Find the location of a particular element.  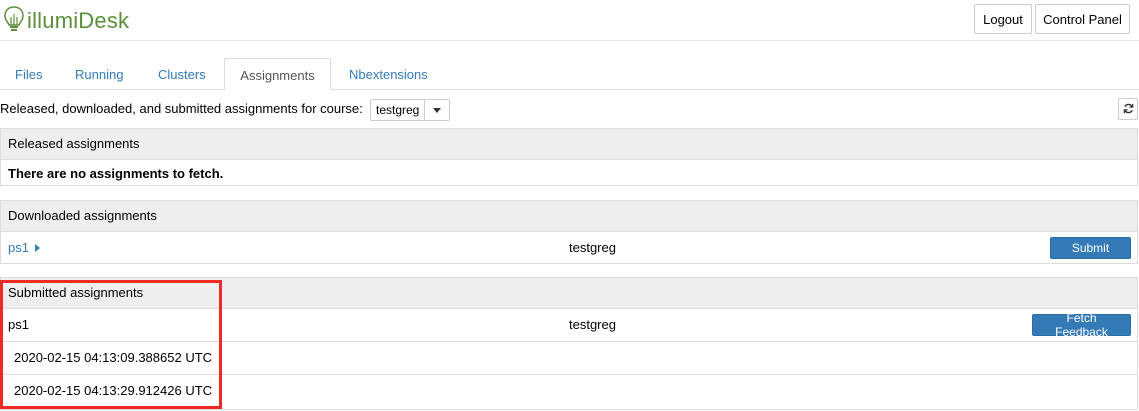

submission-timestamp-row: 2020-02-15 04:13:29.912426 UTC is located at coordinates (569, 391).